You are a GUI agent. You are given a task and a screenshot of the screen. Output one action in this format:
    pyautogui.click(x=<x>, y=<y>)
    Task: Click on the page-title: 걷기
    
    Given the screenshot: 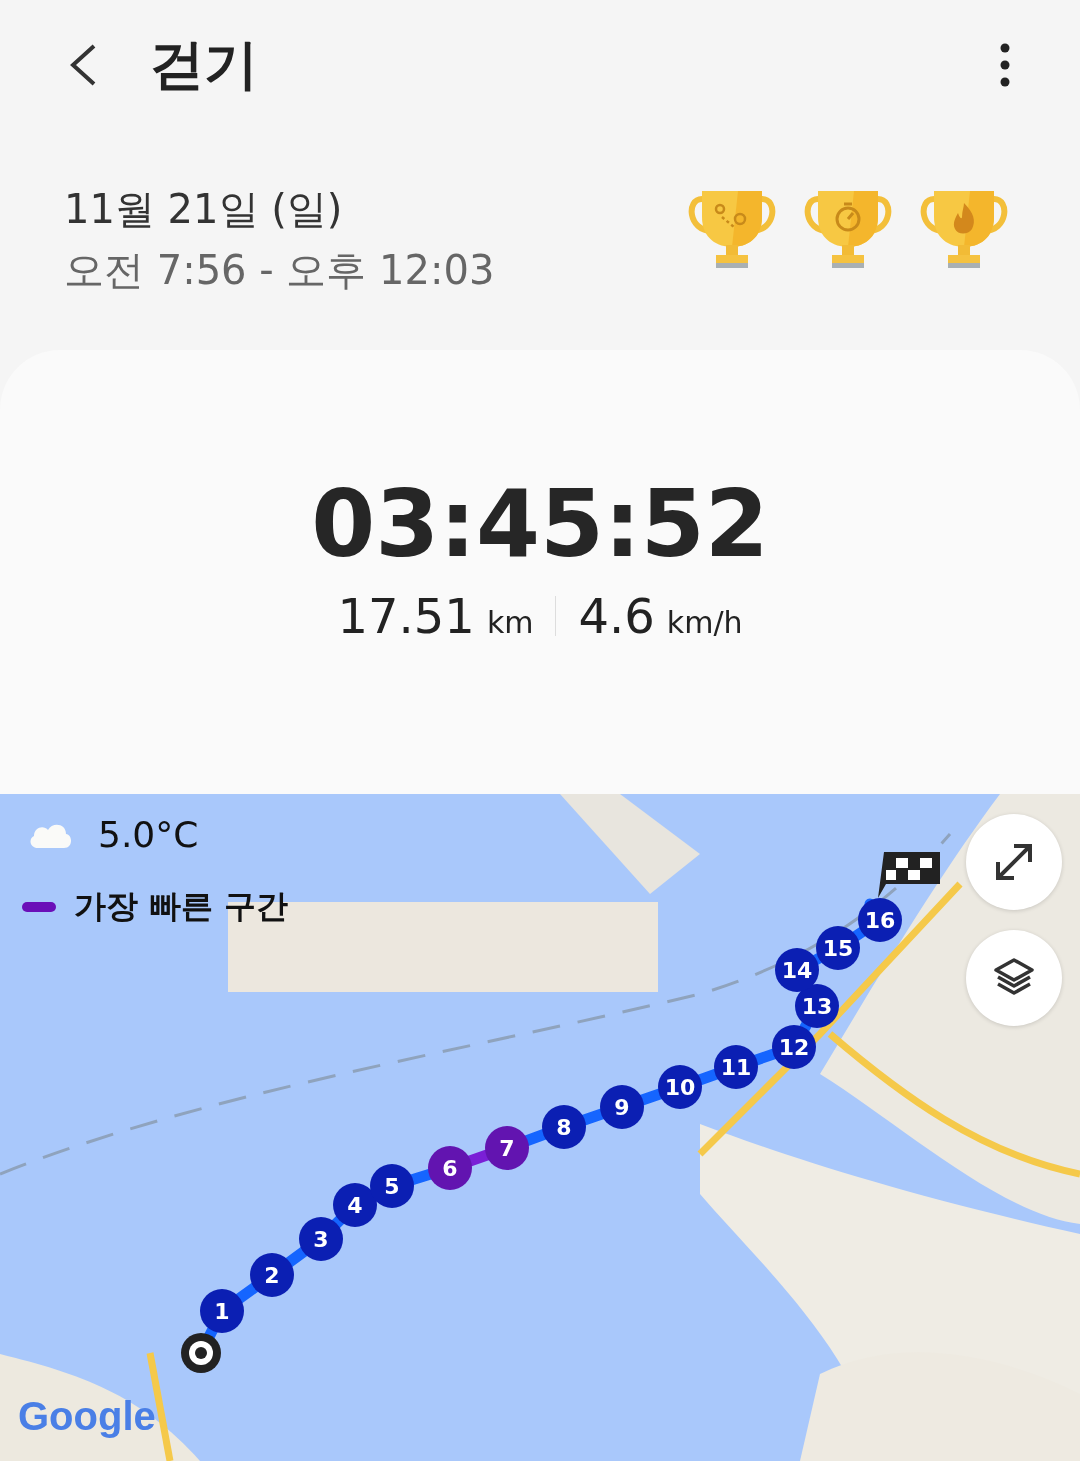 What is the action you would take?
    pyautogui.click(x=204, y=64)
    